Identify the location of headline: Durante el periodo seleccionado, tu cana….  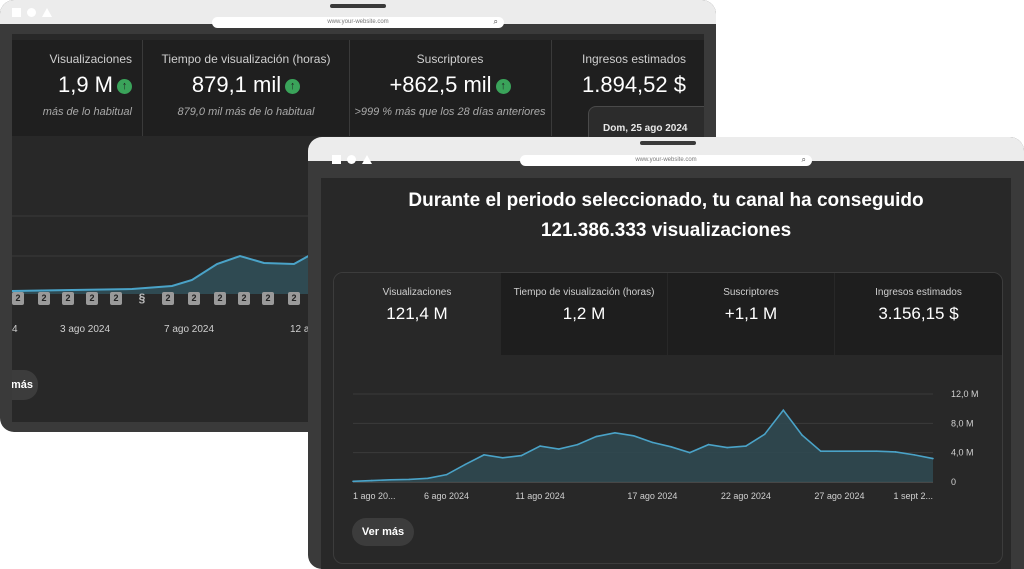
(666, 216).